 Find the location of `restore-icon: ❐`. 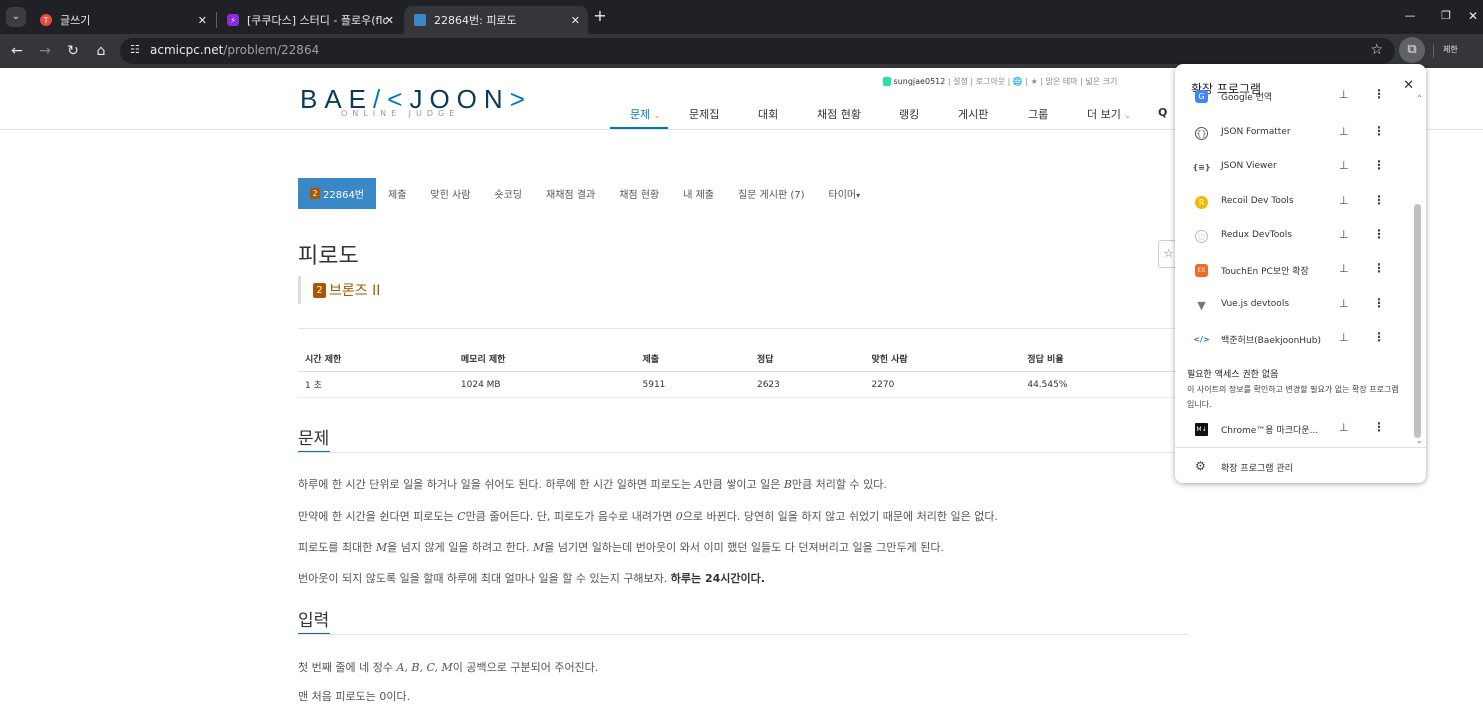

restore-icon: ❐ is located at coordinates (1446, 16).